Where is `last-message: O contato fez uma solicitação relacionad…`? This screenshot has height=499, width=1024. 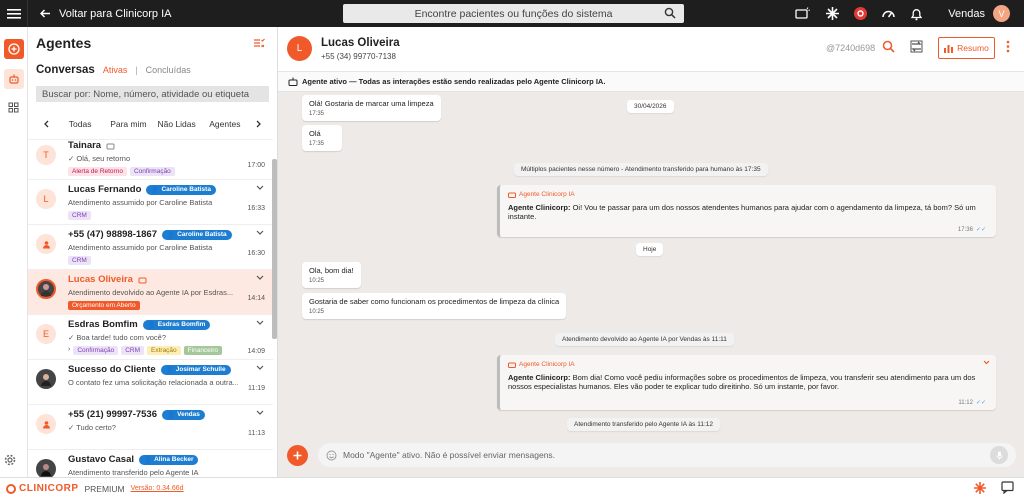 last-message: O contato fez uma solicitação relacionad… is located at coordinates (153, 382).